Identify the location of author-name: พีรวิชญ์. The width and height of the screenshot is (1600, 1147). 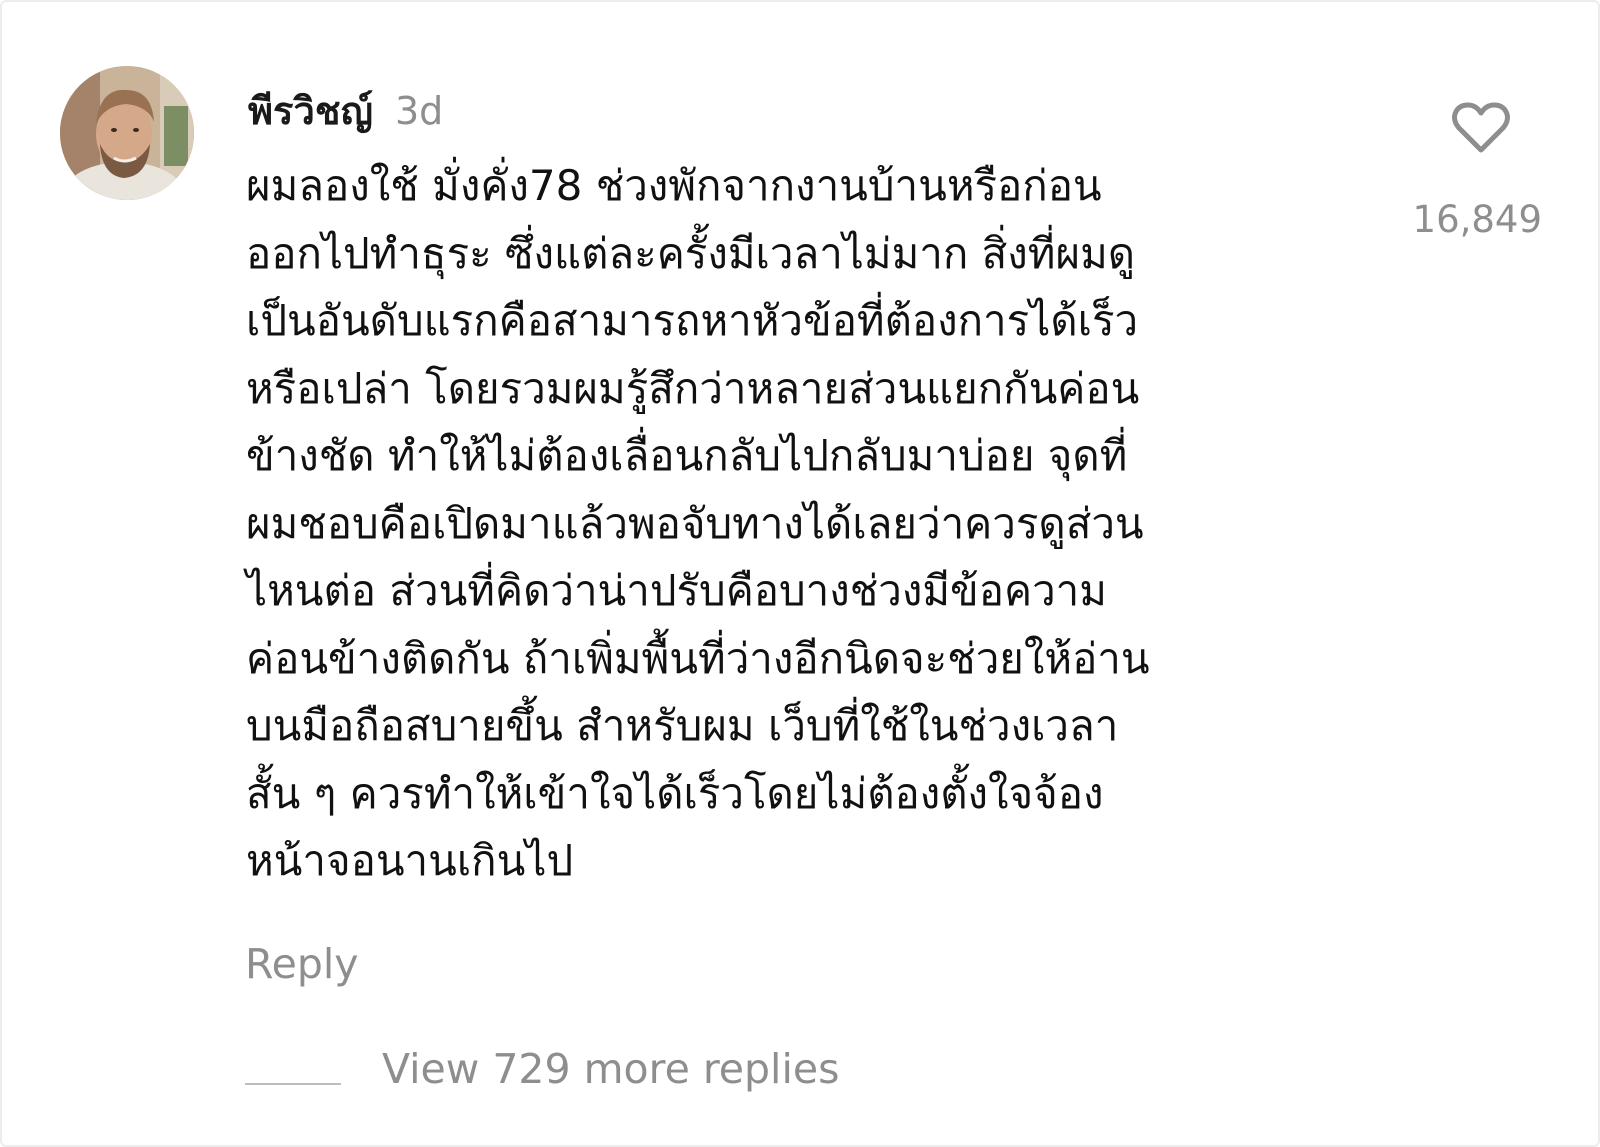
(310, 110).